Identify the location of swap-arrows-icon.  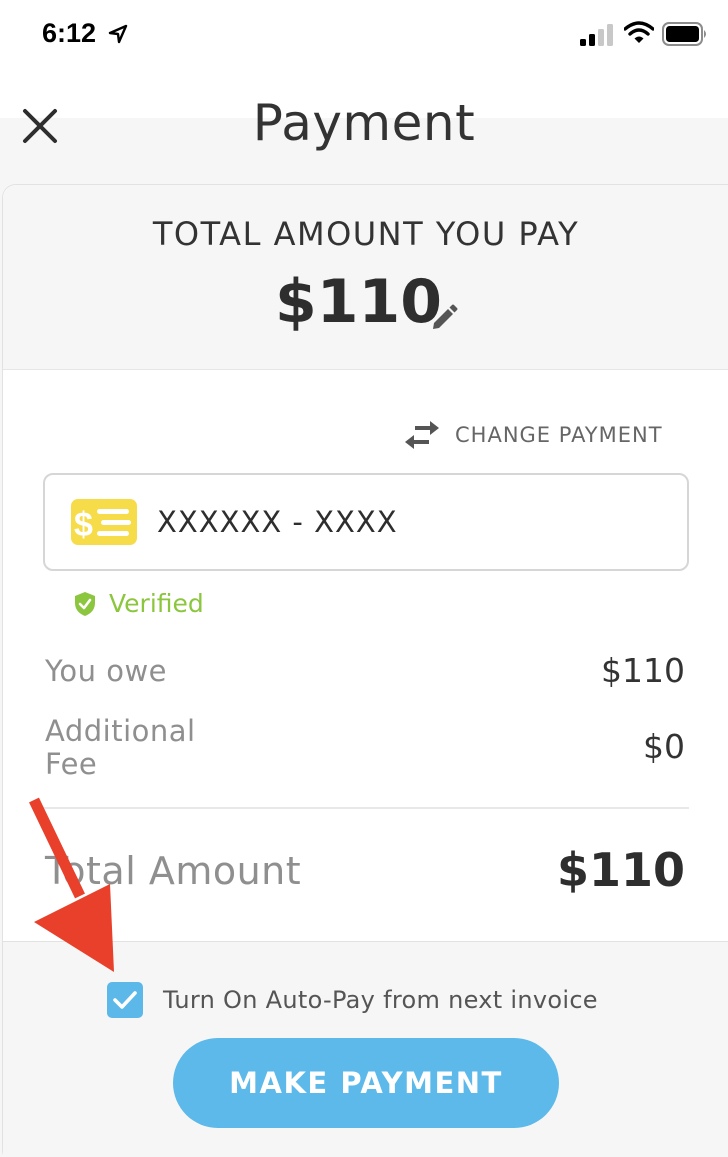
(422, 435).